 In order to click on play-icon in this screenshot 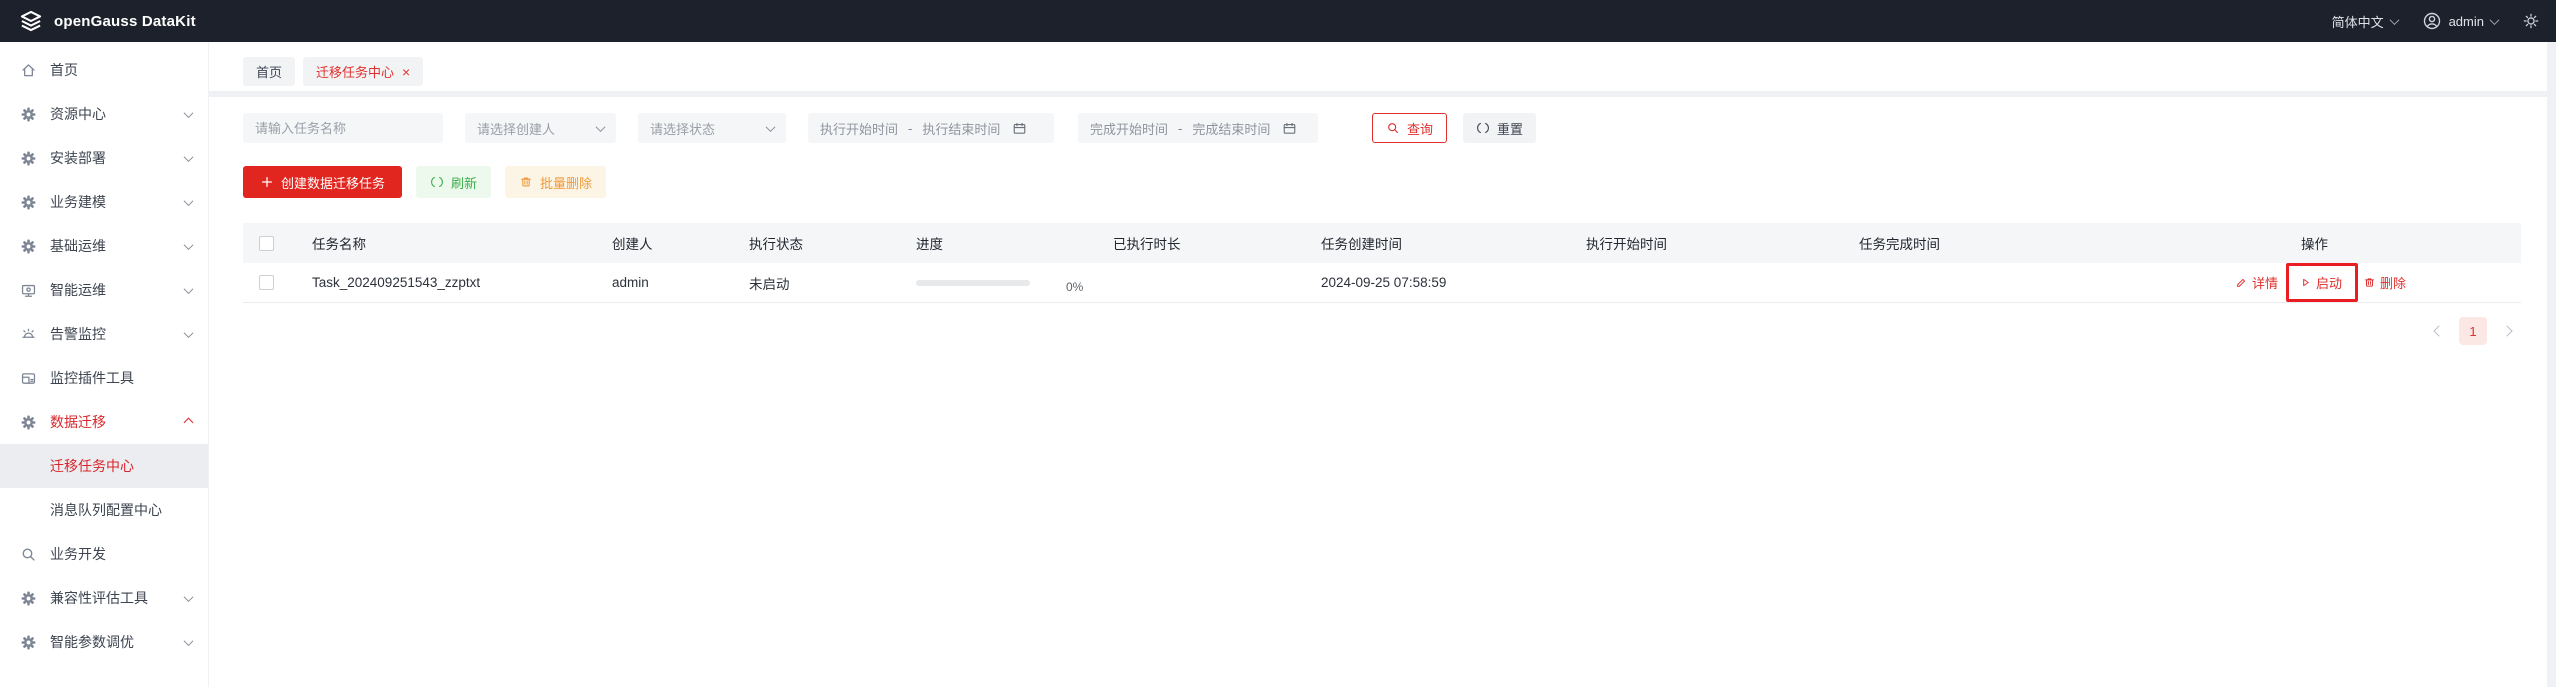, I will do `click(2305, 282)`.